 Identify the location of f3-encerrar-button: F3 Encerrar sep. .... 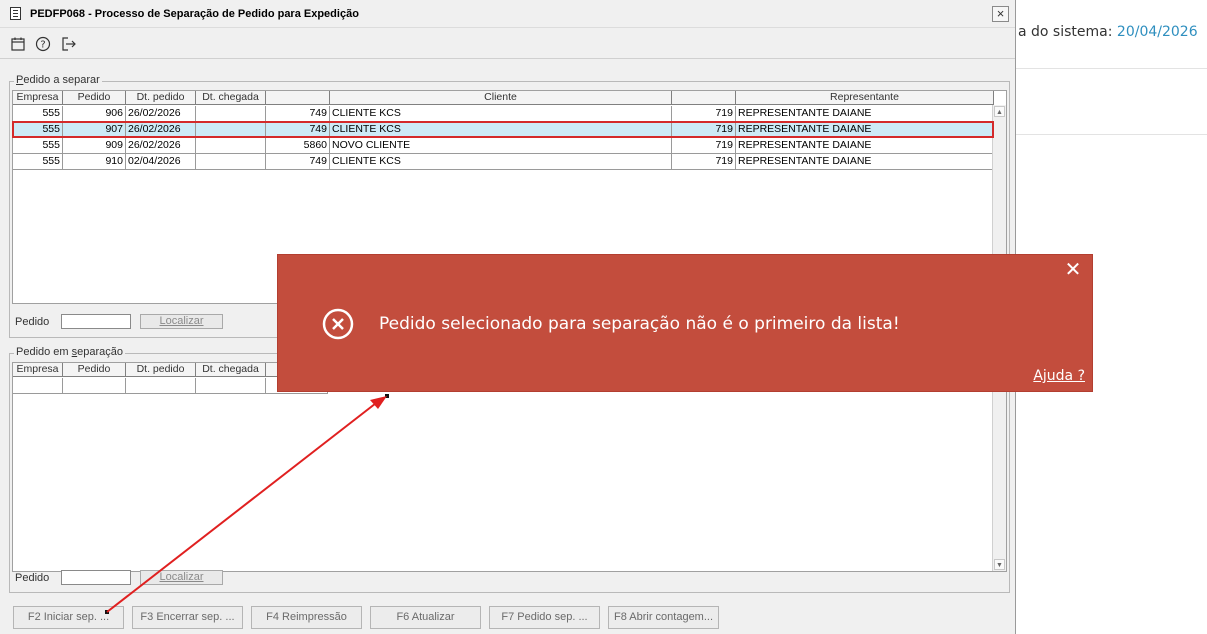
(187, 617).